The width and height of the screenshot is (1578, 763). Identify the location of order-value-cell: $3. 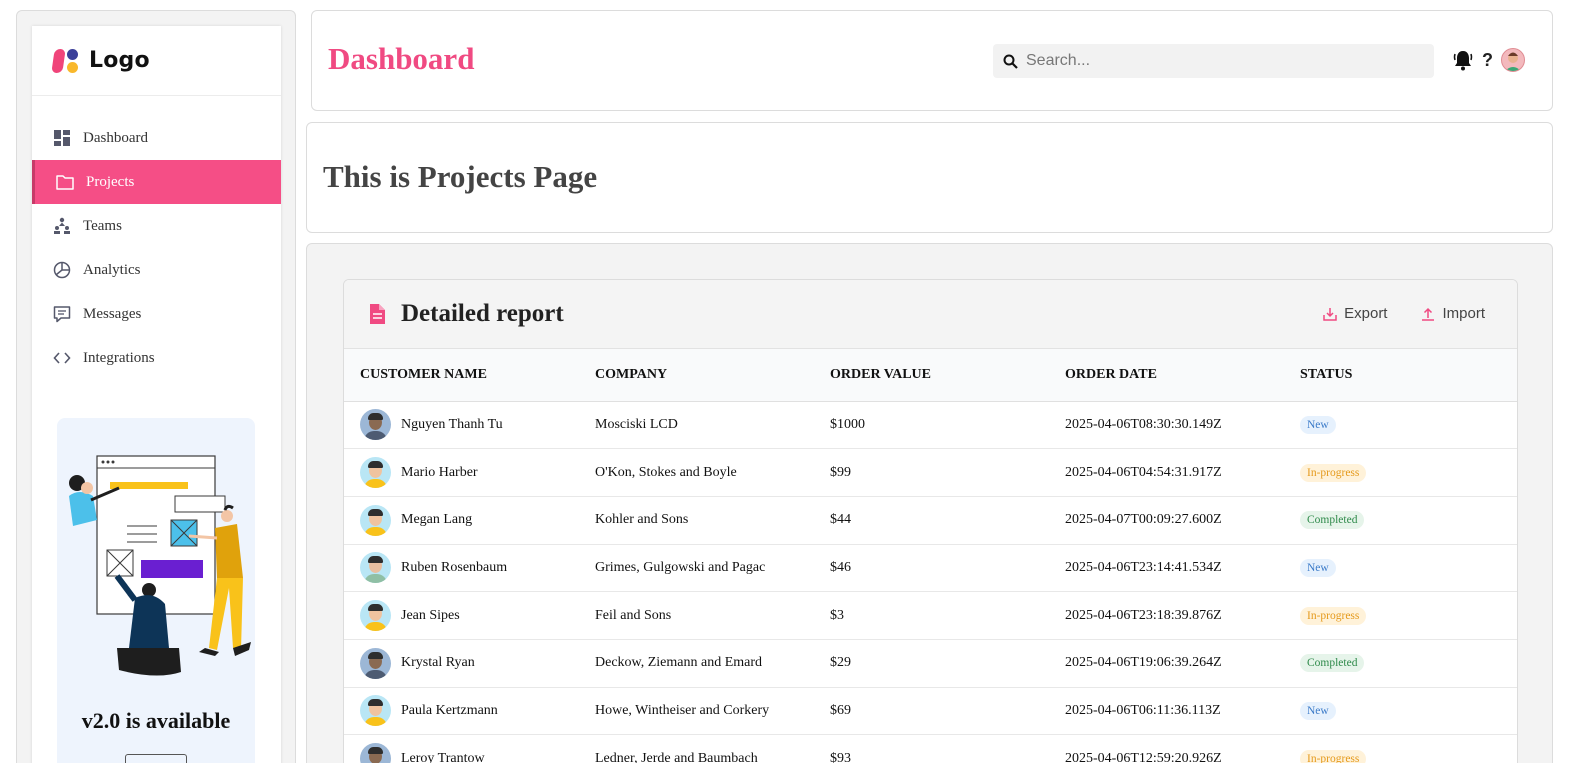
(837, 615).